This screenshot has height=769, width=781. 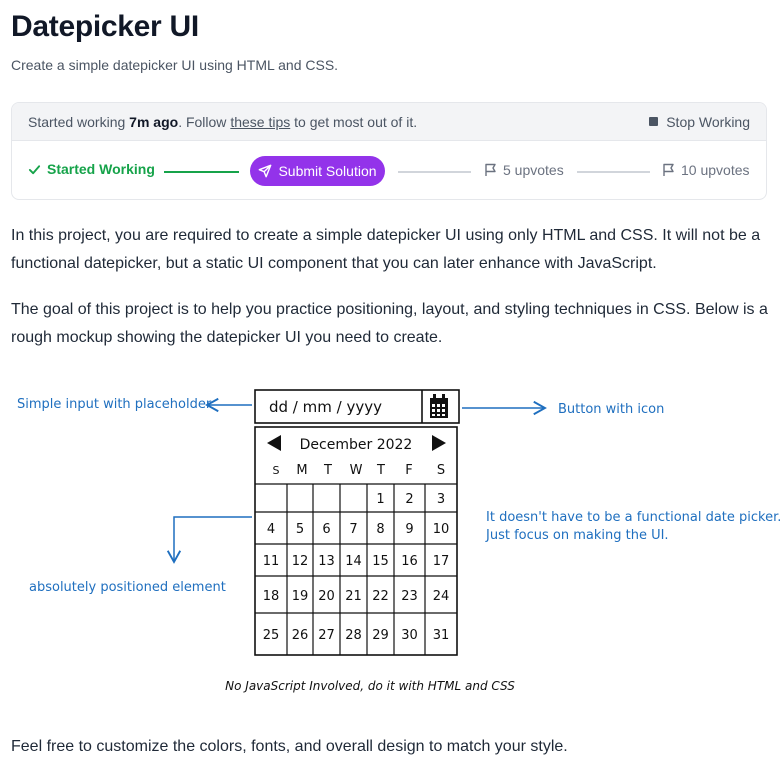 I want to click on status-time: 7m ago, so click(x=154, y=121).